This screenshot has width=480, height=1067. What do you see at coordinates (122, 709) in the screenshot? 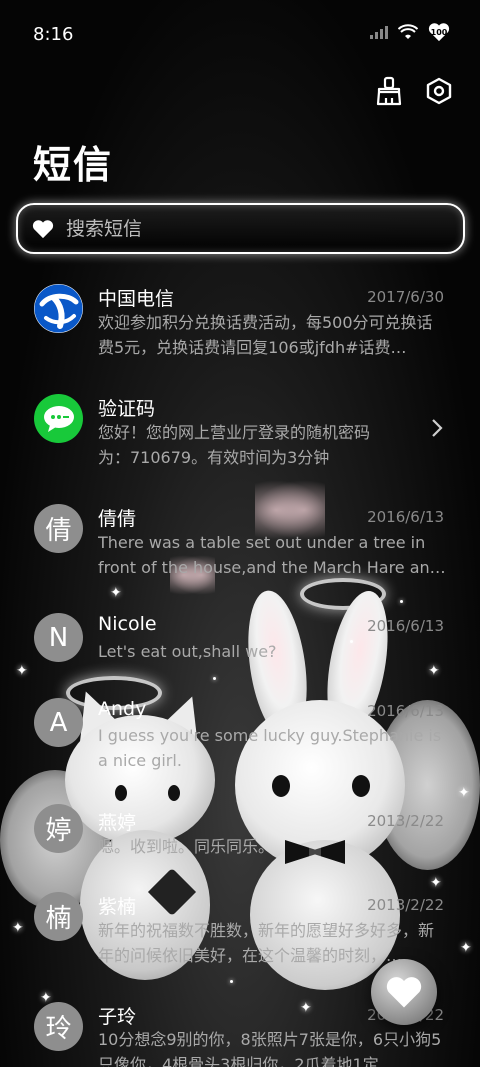
I see `contact-name: Andy` at bounding box center [122, 709].